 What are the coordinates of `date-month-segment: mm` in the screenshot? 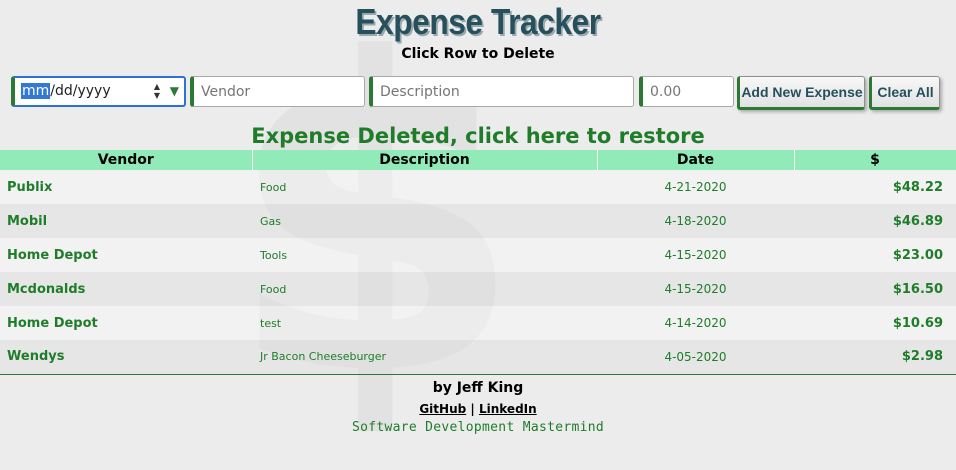 It's located at (36, 91).